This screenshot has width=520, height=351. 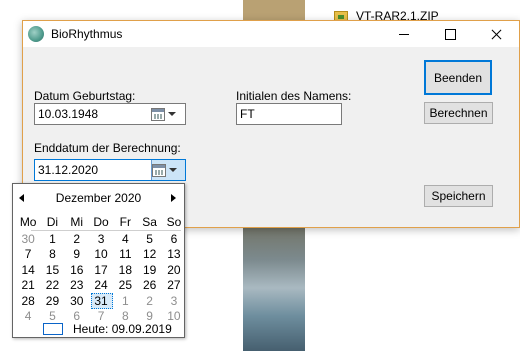 I want to click on desktop-white-area, so click(x=378, y=287).